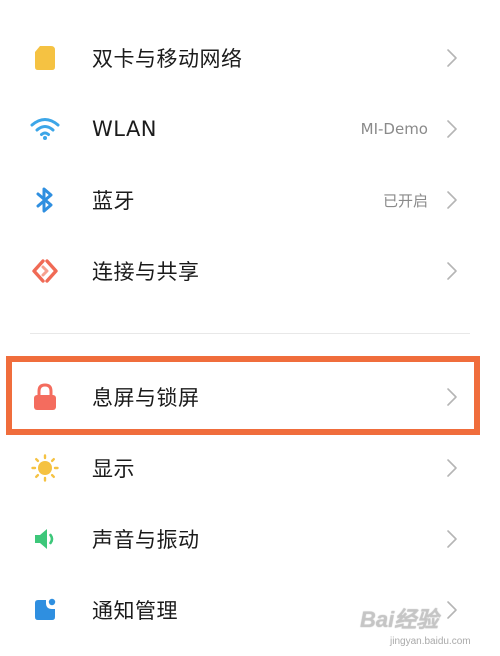 This screenshot has height=656, width=500. I want to click on settings-item-label: 息屏与锁屏, so click(146, 398).